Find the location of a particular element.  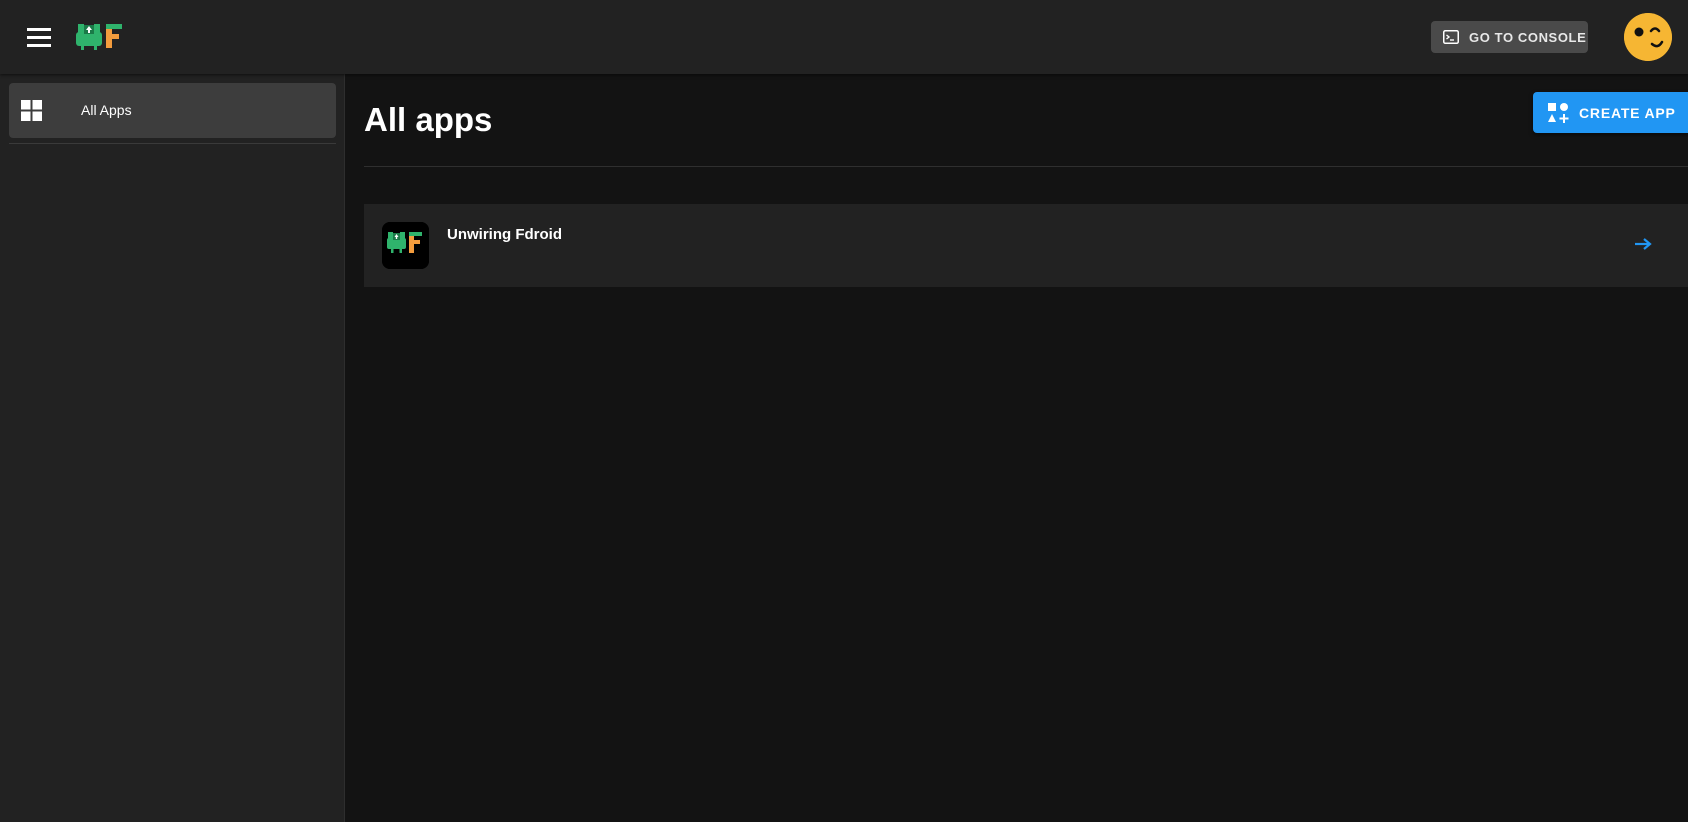

uf-app-icon is located at coordinates (405, 245).